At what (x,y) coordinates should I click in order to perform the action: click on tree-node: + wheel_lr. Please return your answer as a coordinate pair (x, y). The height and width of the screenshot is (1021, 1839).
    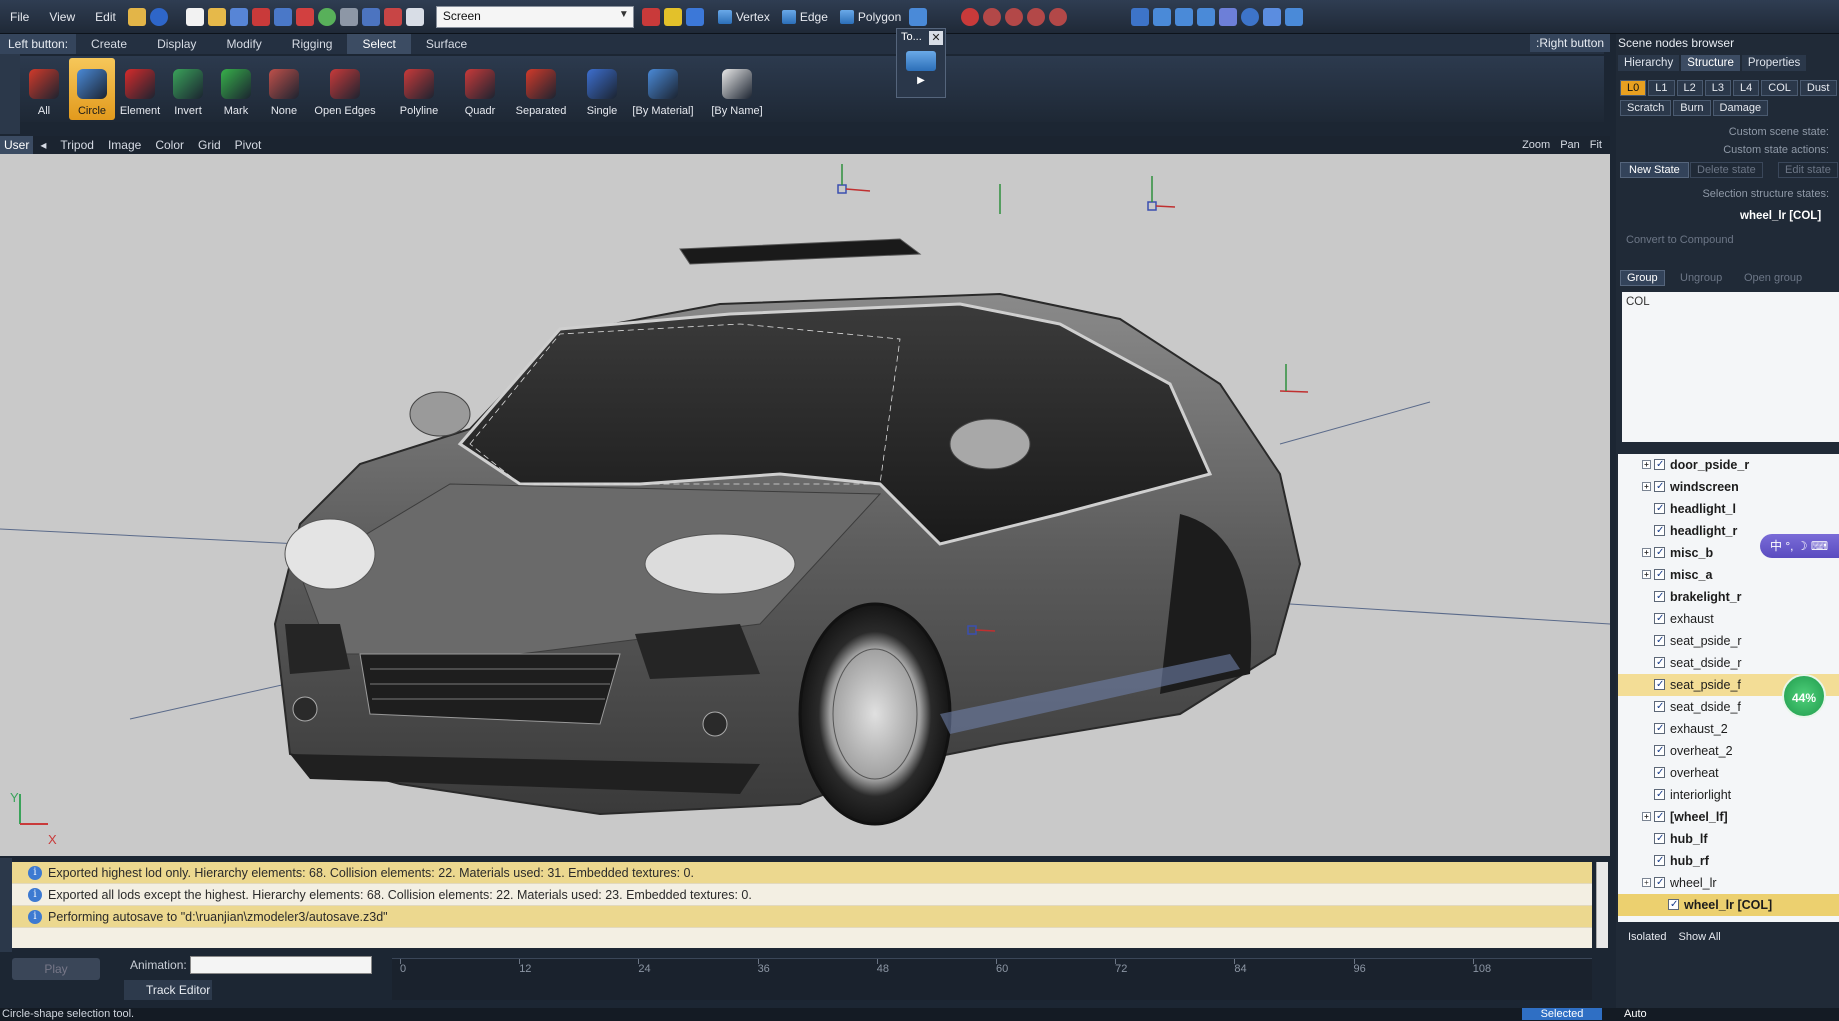
    Looking at the image, I should click on (1728, 883).